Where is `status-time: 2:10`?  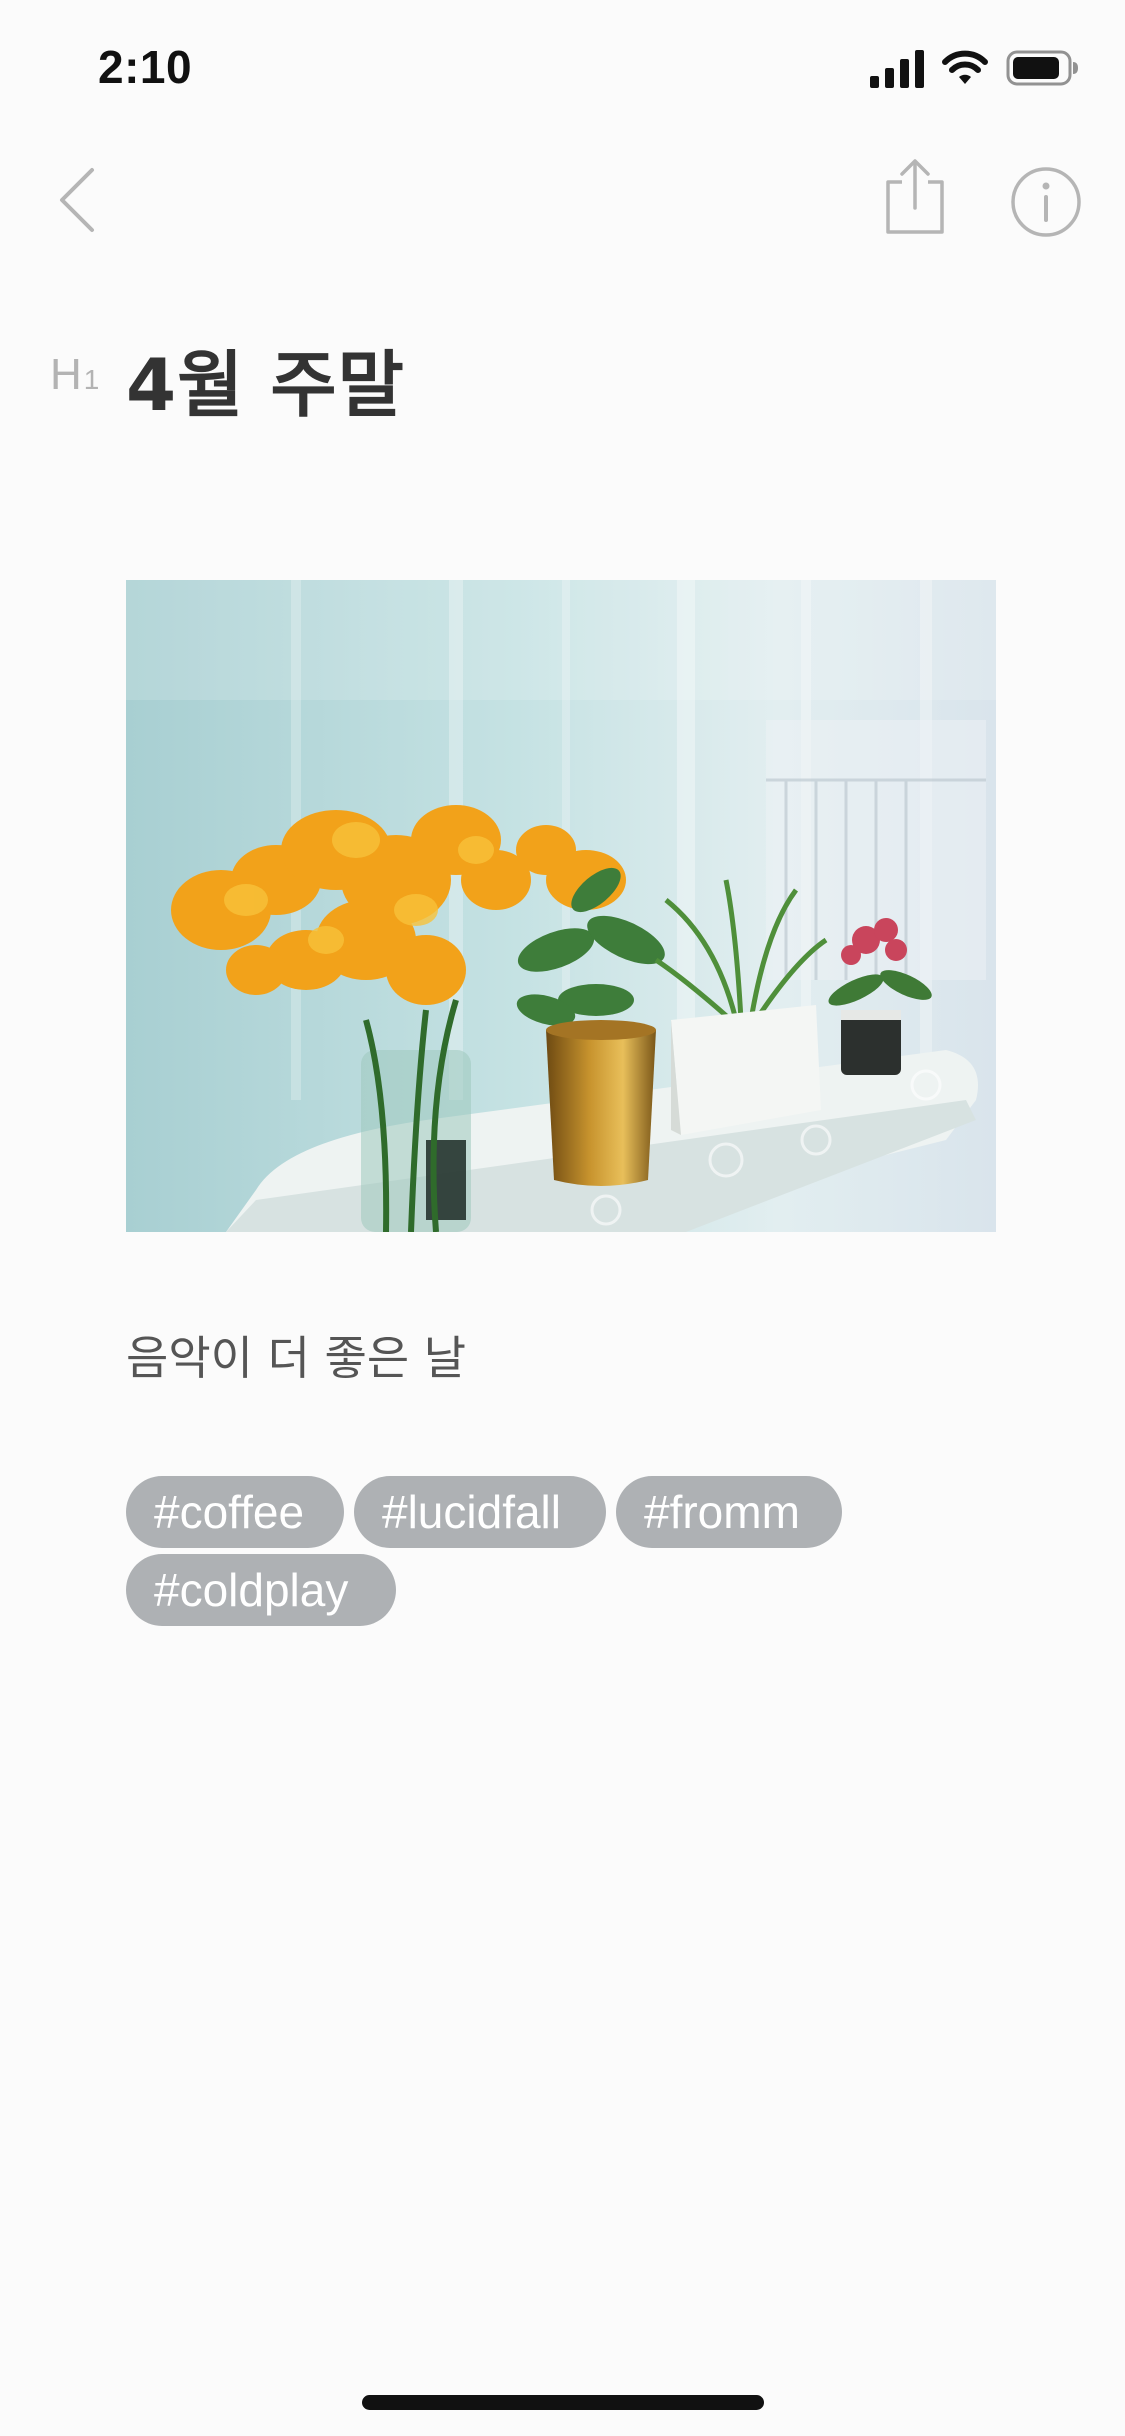
status-time: 2:10 is located at coordinates (145, 67).